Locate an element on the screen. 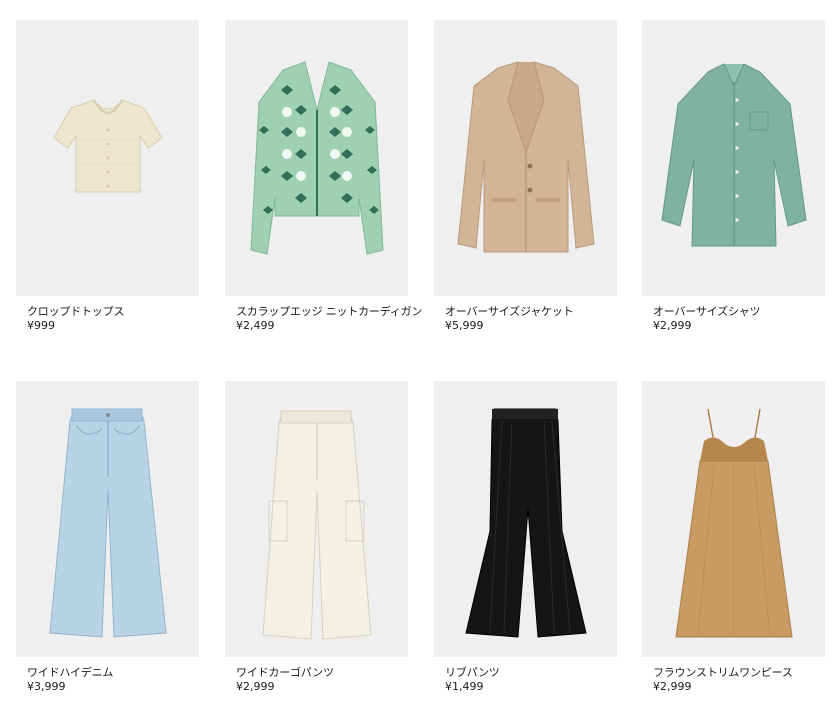 The image size is (840, 712). product-name: オーバーサイズシャツ is located at coordinates (734, 312).